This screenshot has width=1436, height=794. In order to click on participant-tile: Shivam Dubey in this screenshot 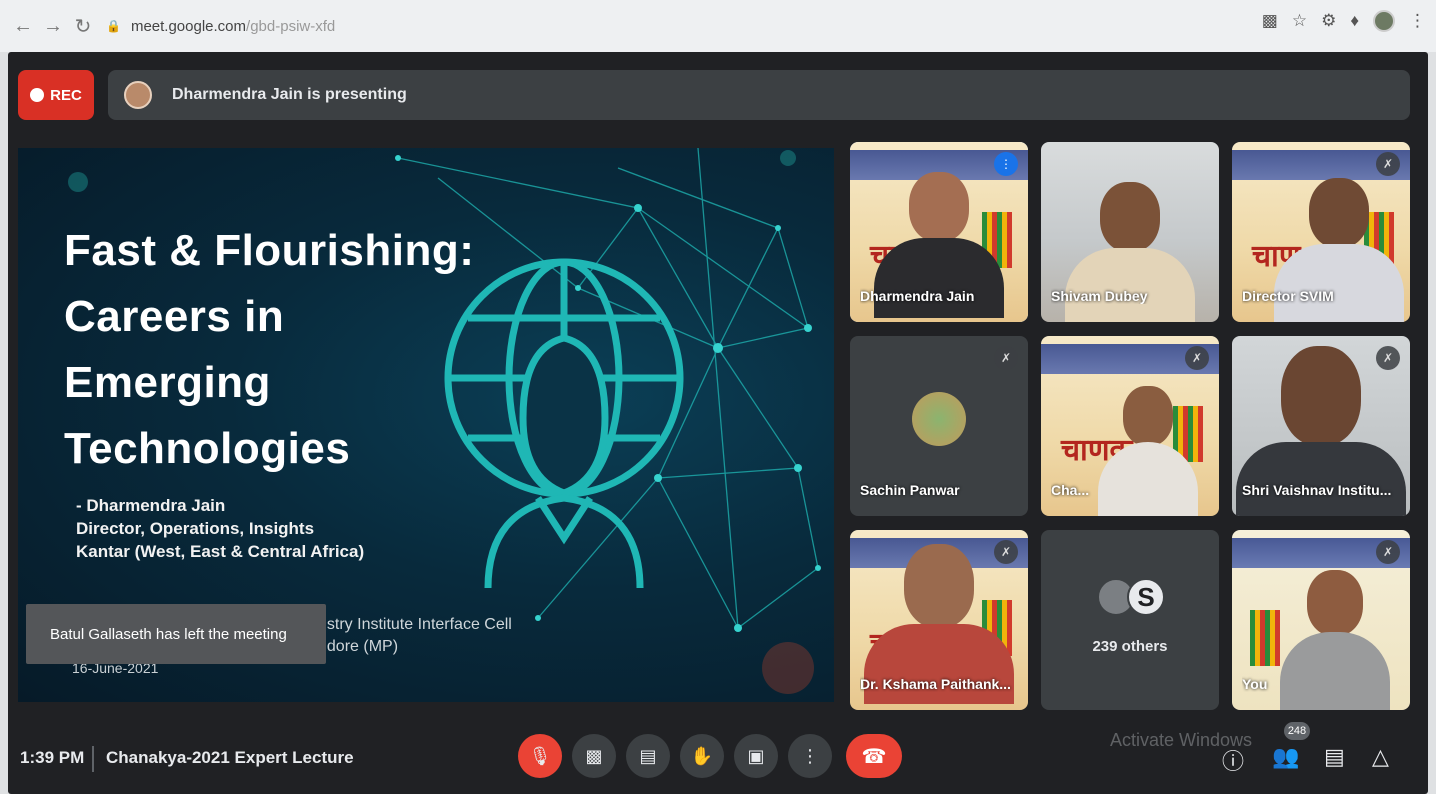, I will do `click(1130, 232)`.